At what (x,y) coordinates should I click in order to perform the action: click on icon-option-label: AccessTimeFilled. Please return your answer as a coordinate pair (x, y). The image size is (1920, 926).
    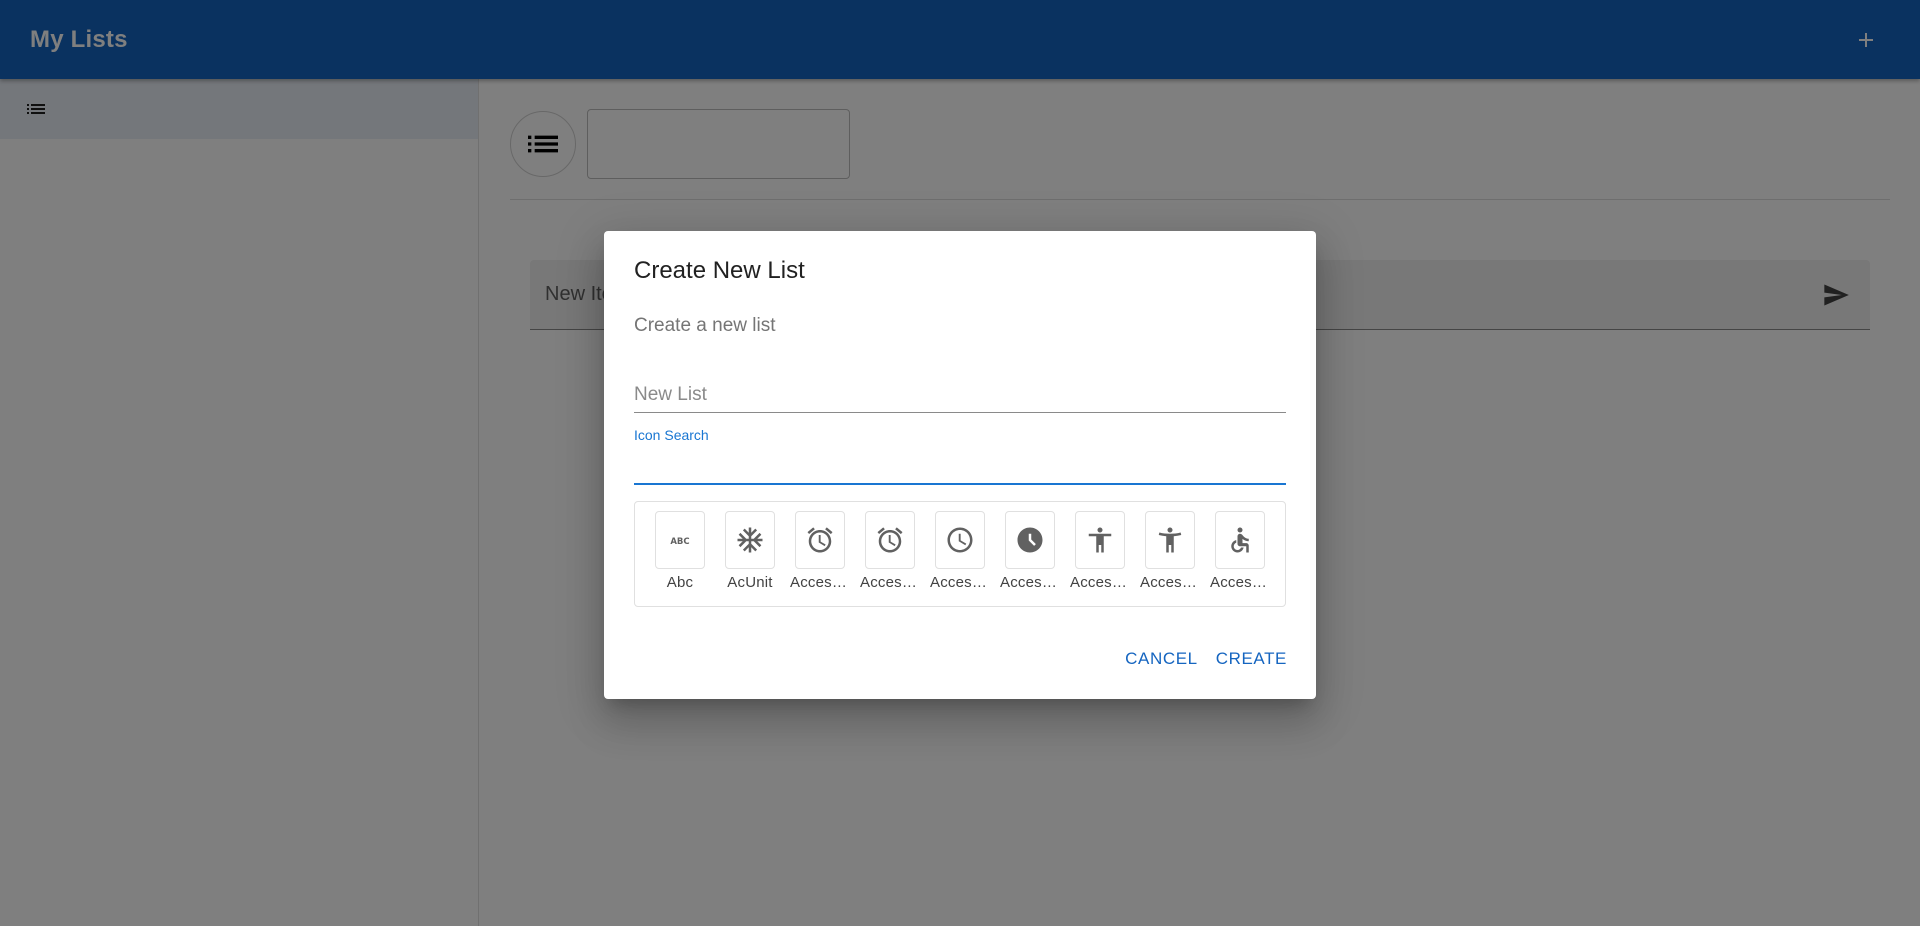
    Looking at the image, I should click on (1030, 582).